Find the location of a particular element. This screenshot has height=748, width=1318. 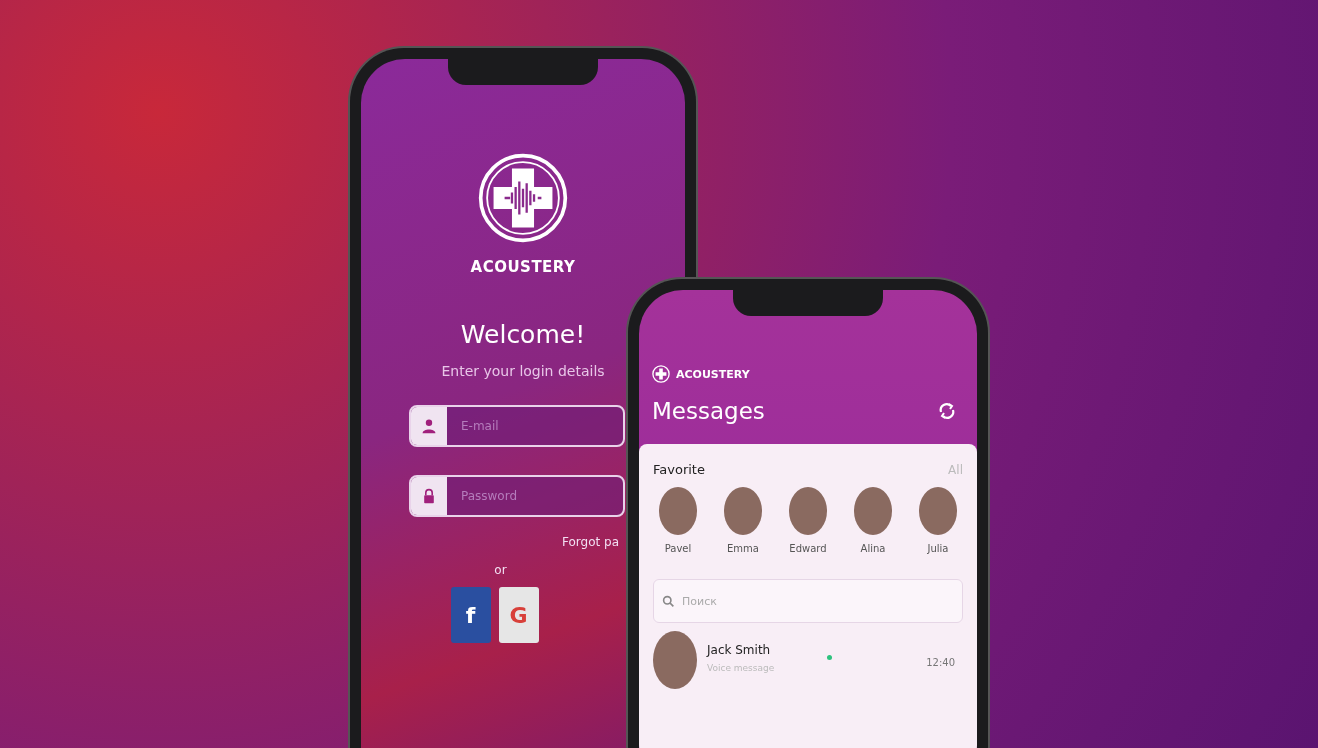

contact-name: Emma is located at coordinates (743, 548).